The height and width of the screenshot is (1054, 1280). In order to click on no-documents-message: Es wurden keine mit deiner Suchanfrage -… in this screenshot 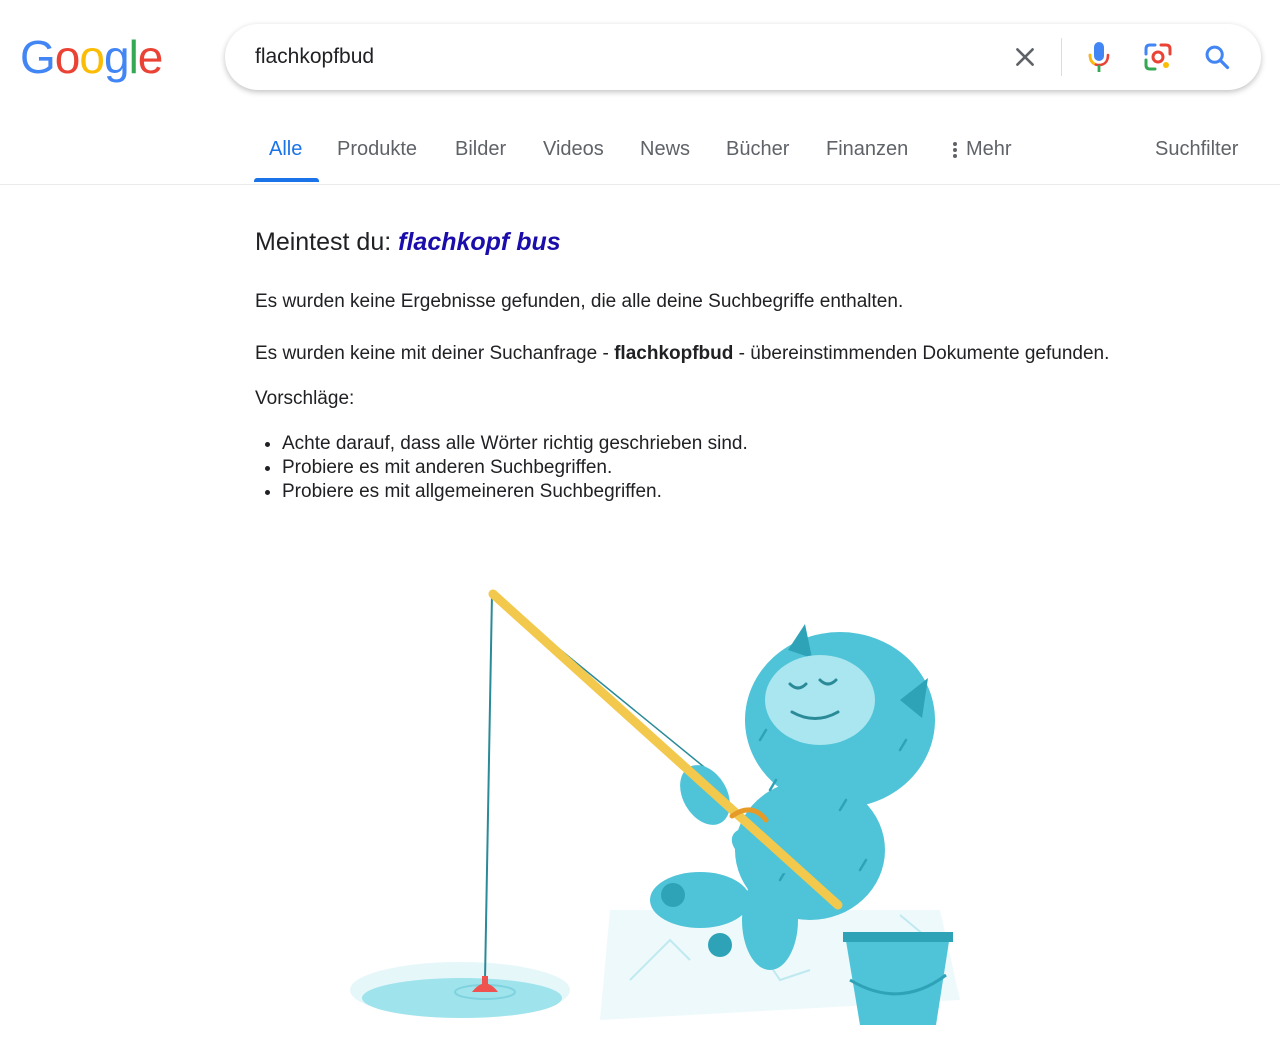, I will do `click(682, 354)`.